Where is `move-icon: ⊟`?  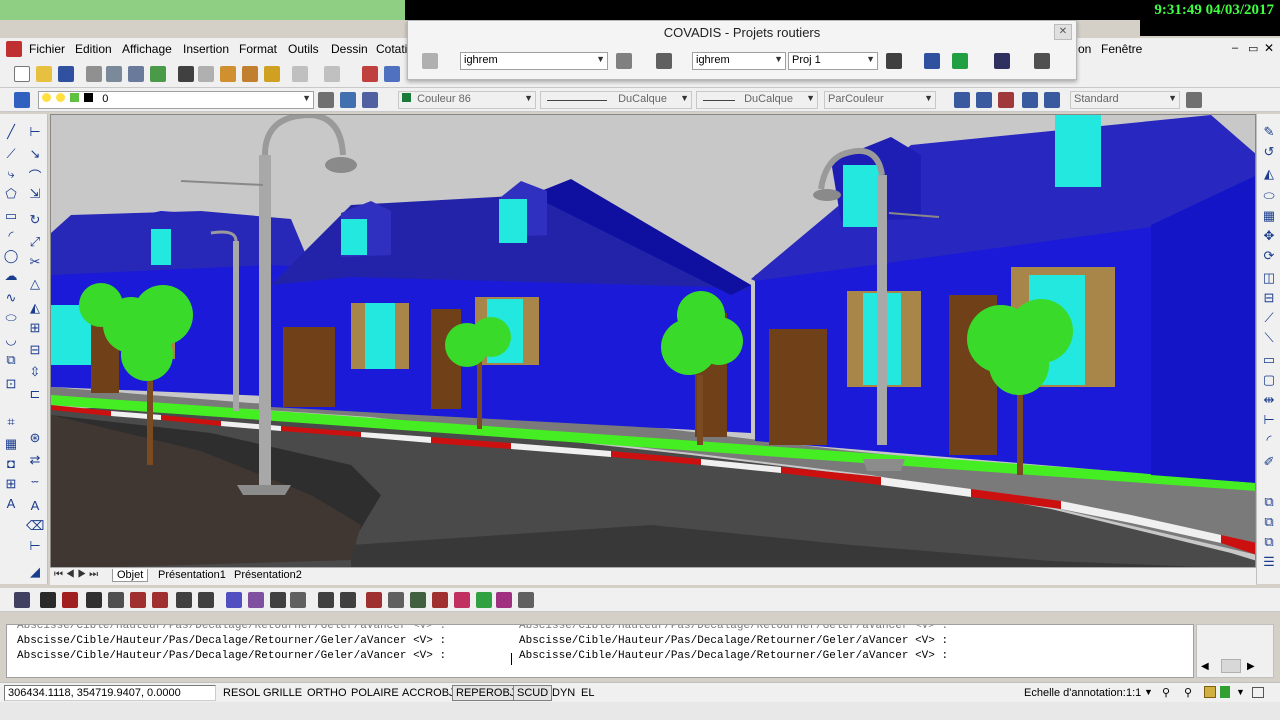
move-icon: ⊟ is located at coordinates (35, 350).